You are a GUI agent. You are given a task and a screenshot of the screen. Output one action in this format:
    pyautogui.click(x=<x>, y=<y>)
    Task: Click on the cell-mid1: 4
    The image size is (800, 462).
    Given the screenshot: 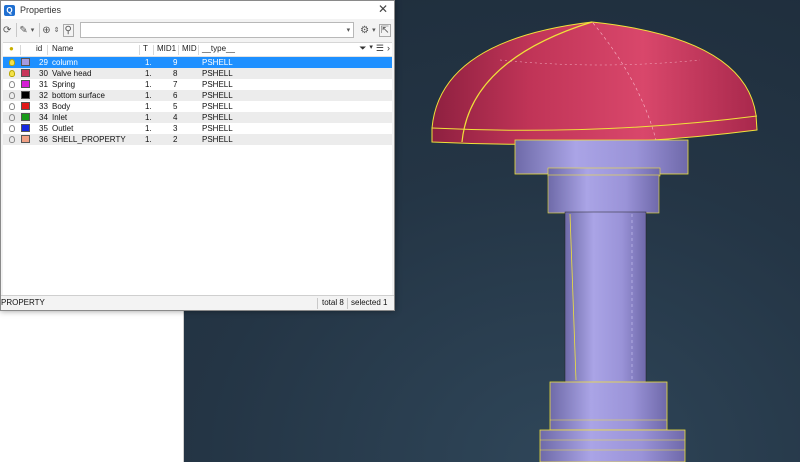 What is the action you would take?
    pyautogui.click(x=175, y=117)
    